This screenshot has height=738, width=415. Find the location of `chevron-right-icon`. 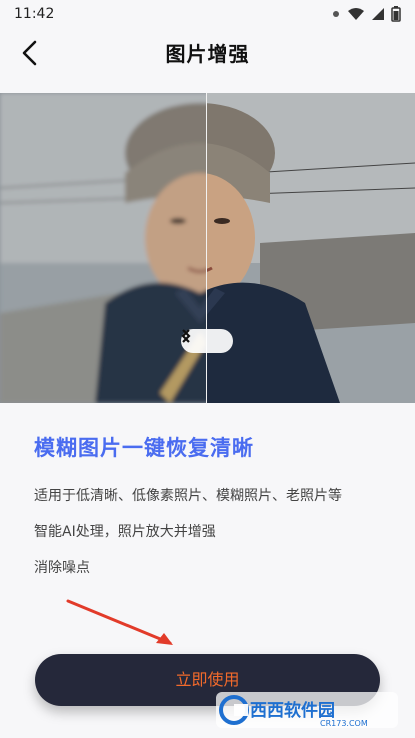

chevron-right-icon is located at coordinates (186, 336).